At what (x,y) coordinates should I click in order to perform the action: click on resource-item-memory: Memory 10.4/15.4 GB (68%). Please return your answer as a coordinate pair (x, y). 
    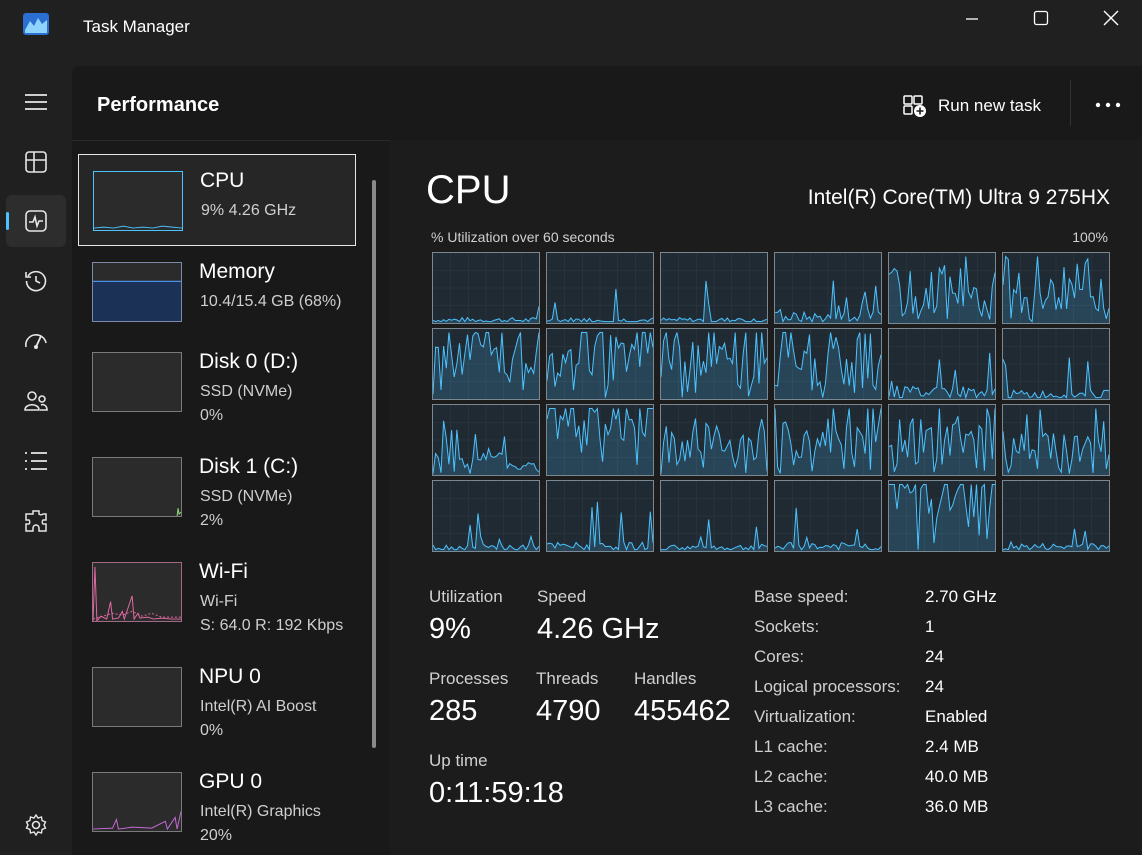
    Looking at the image, I should click on (217, 292).